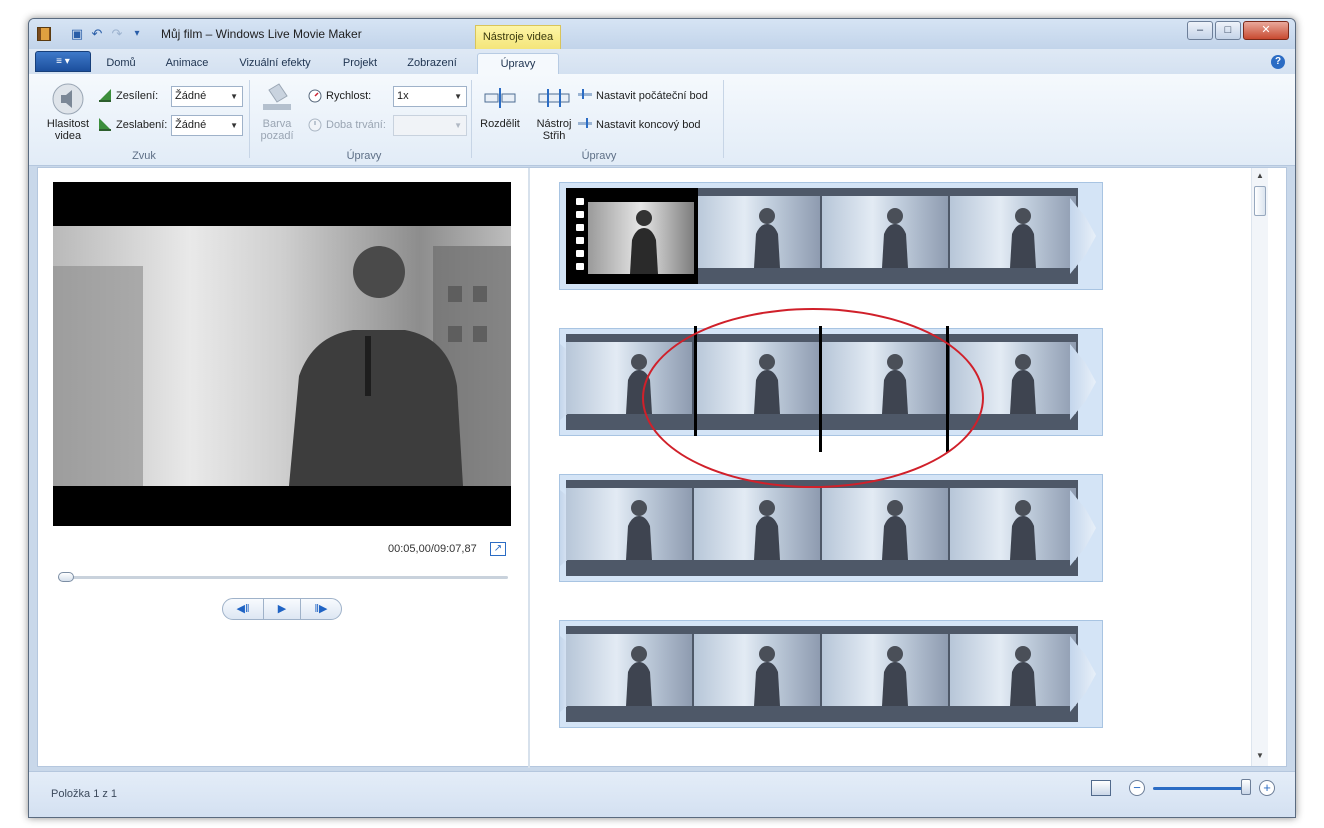 The image size is (1324, 828). I want to click on zoom-slider, so click(1199, 788).